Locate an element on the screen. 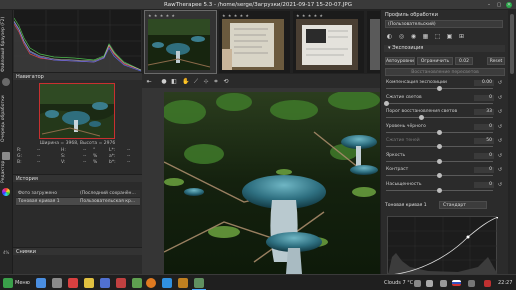  curve-mode-combo: Стандарт is located at coordinates (463, 205).